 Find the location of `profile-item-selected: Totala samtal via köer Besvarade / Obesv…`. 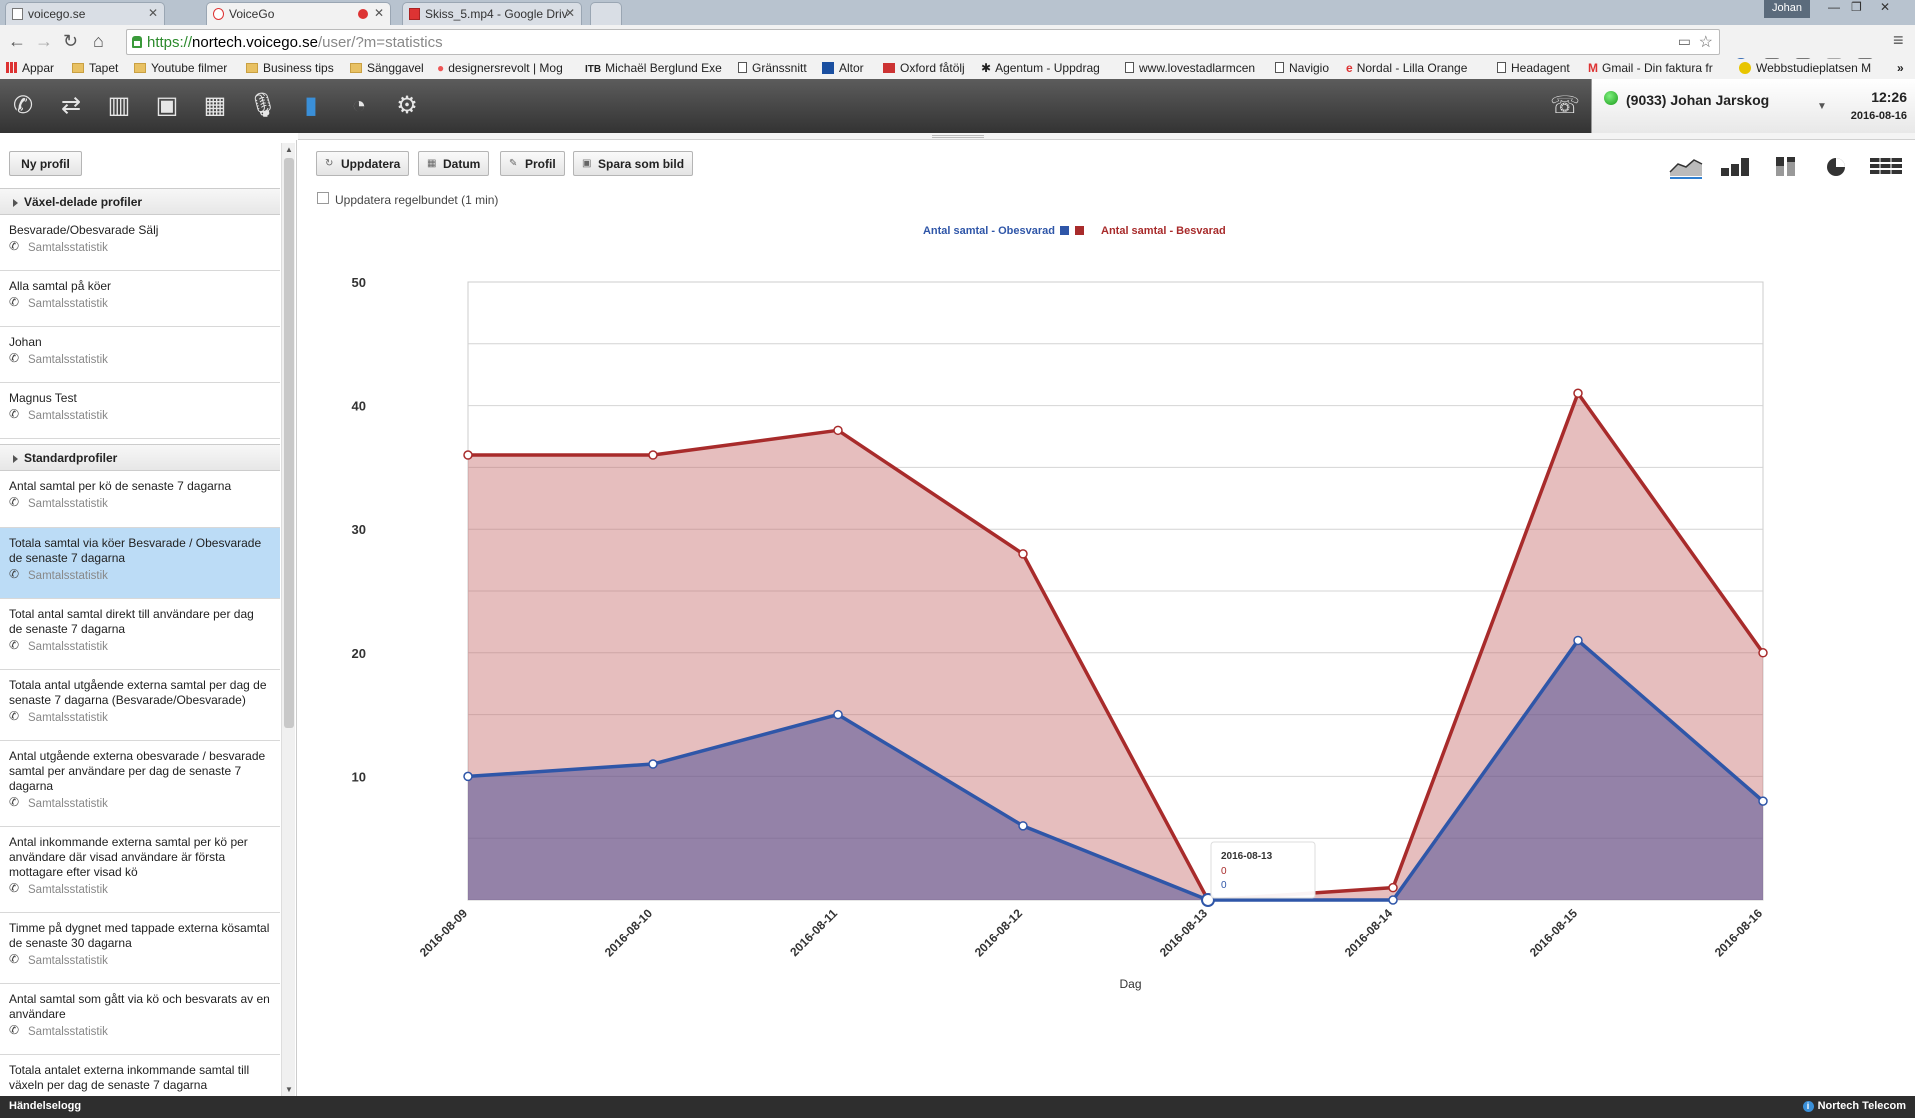

profile-item-selected: Totala samtal via köer Besvarade / Obesv… is located at coordinates (140, 563).